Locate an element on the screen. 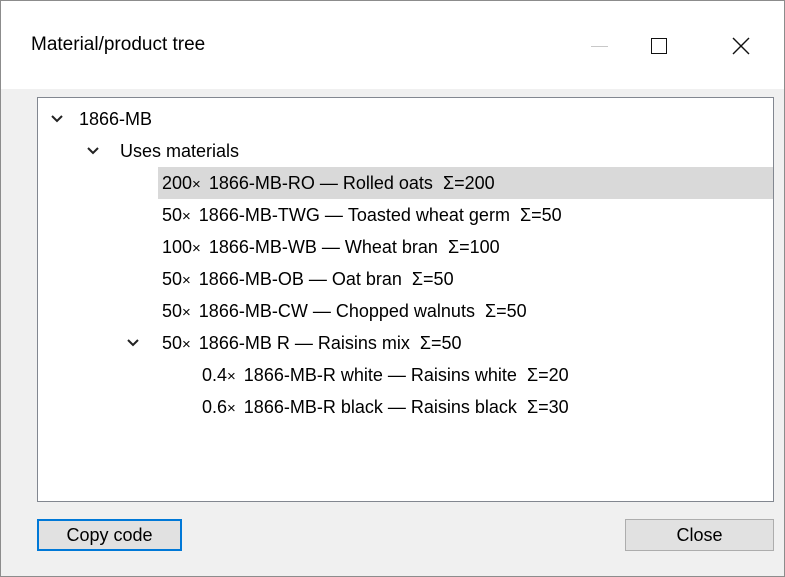 This screenshot has height=577, width=785. tree-node-item: 50× 1866-MB-CW — Chopped walnuts Σ=50 is located at coordinates (405, 311).